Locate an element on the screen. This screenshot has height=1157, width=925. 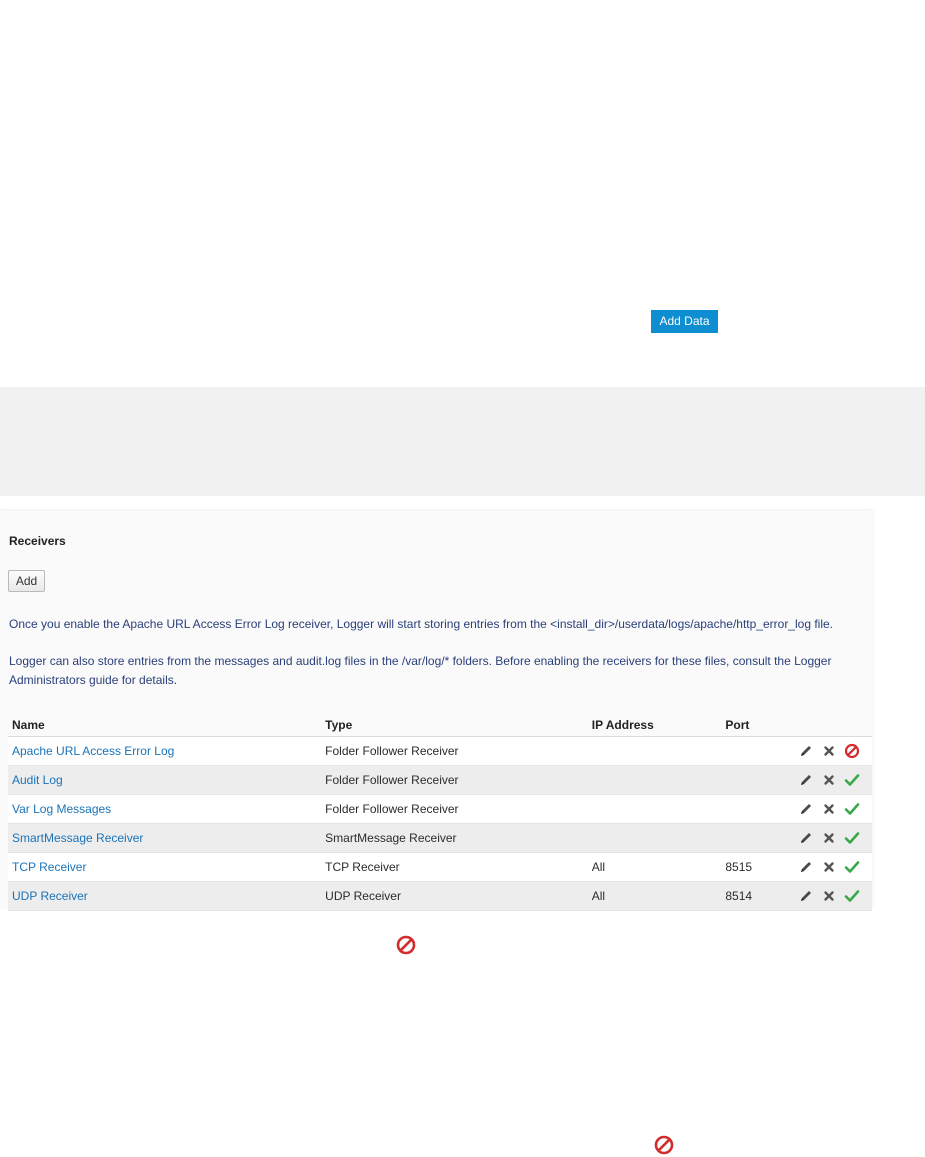
receiver-type-cell: TCP Receiver is located at coordinates (454, 867).